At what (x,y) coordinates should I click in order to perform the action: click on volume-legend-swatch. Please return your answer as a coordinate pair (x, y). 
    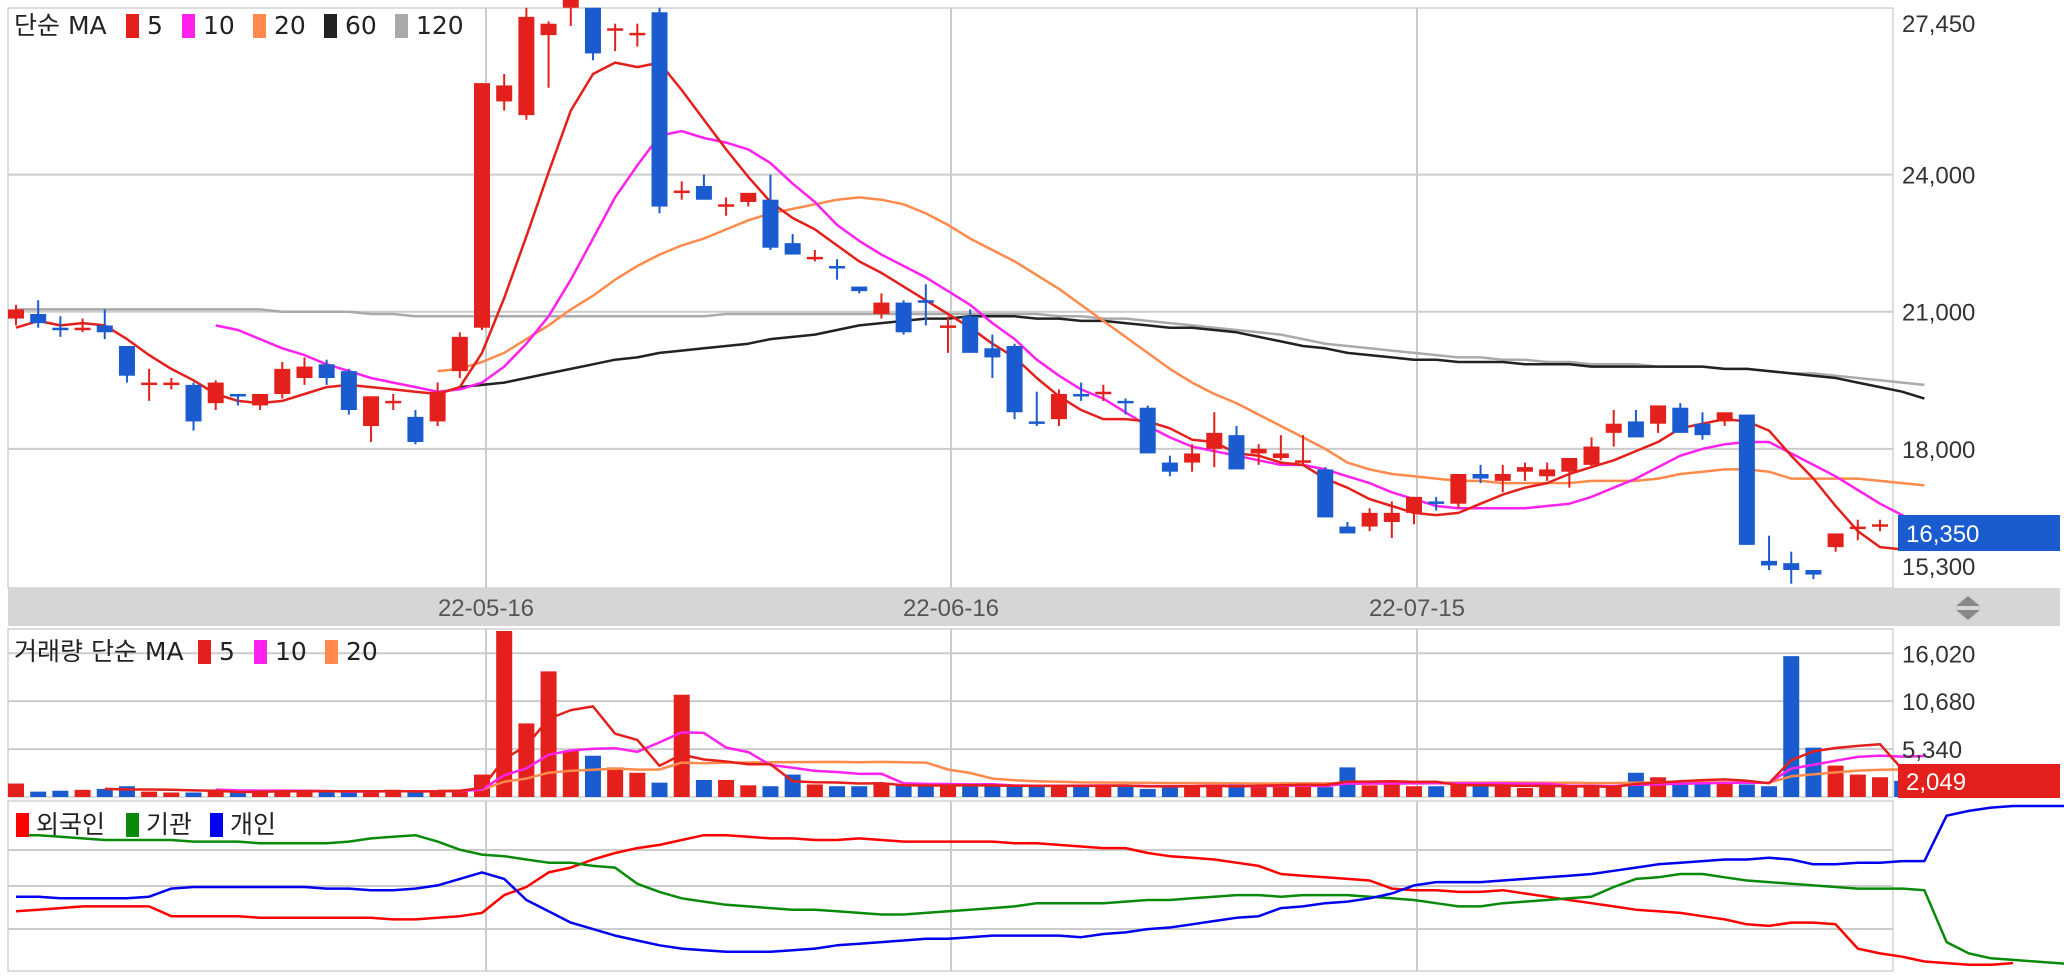
    Looking at the image, I should click on (331, 652).